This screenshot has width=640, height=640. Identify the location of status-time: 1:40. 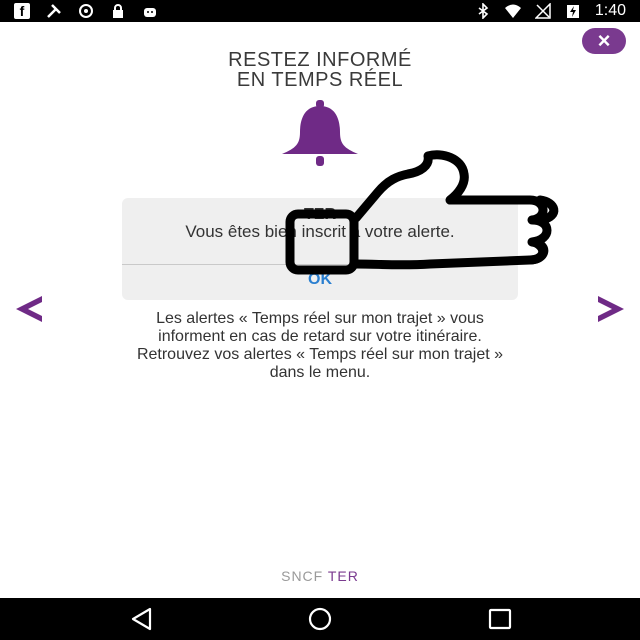
(610, 10).